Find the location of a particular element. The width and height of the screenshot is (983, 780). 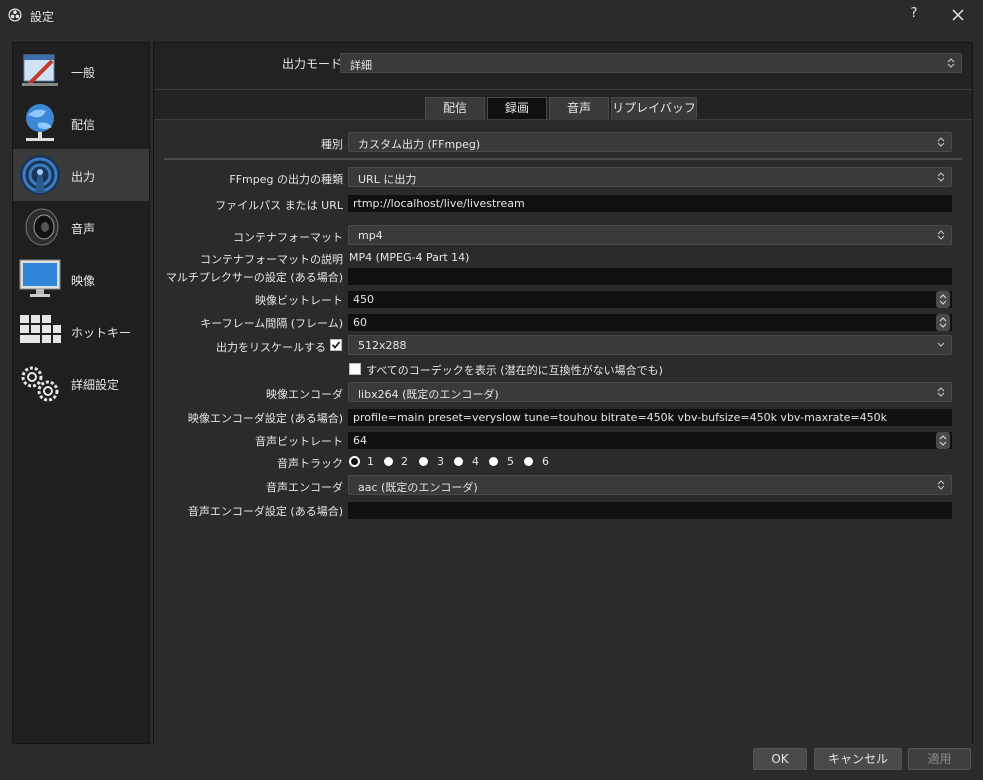

muxer-settings-label: マルチプレクサーの設定 (ある場合) is located at coordinates (254, 277).